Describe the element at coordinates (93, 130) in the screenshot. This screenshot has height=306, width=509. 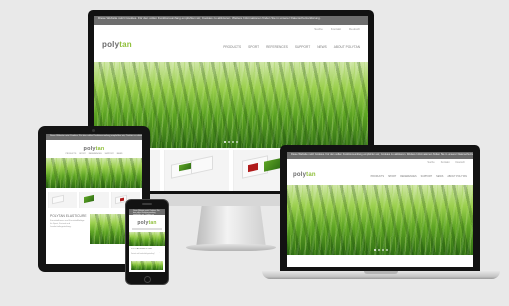
I see `camera-icon` at that location.